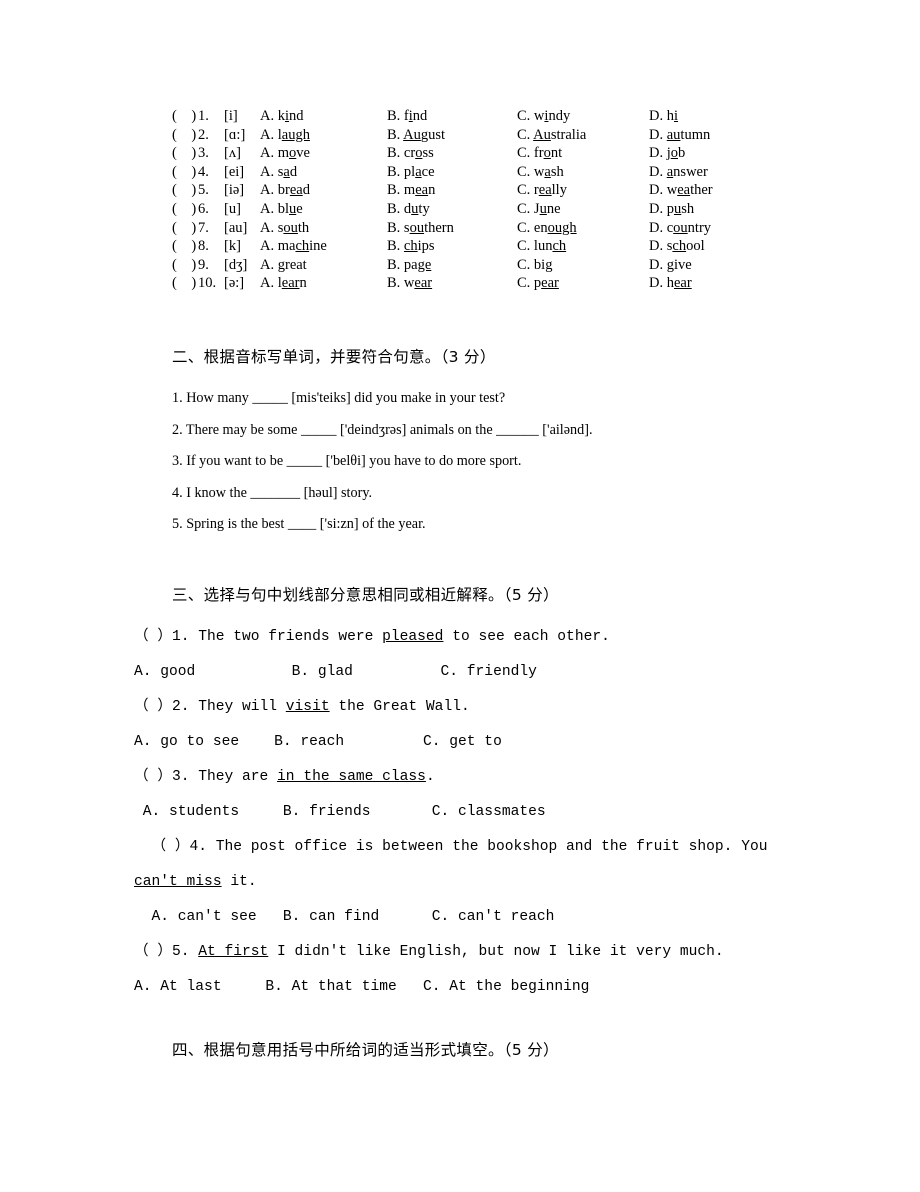  I want to click on phonetic-row: ( ) 3. [ʌ] A. move B. cross C. front D. job, so click(492, 153).